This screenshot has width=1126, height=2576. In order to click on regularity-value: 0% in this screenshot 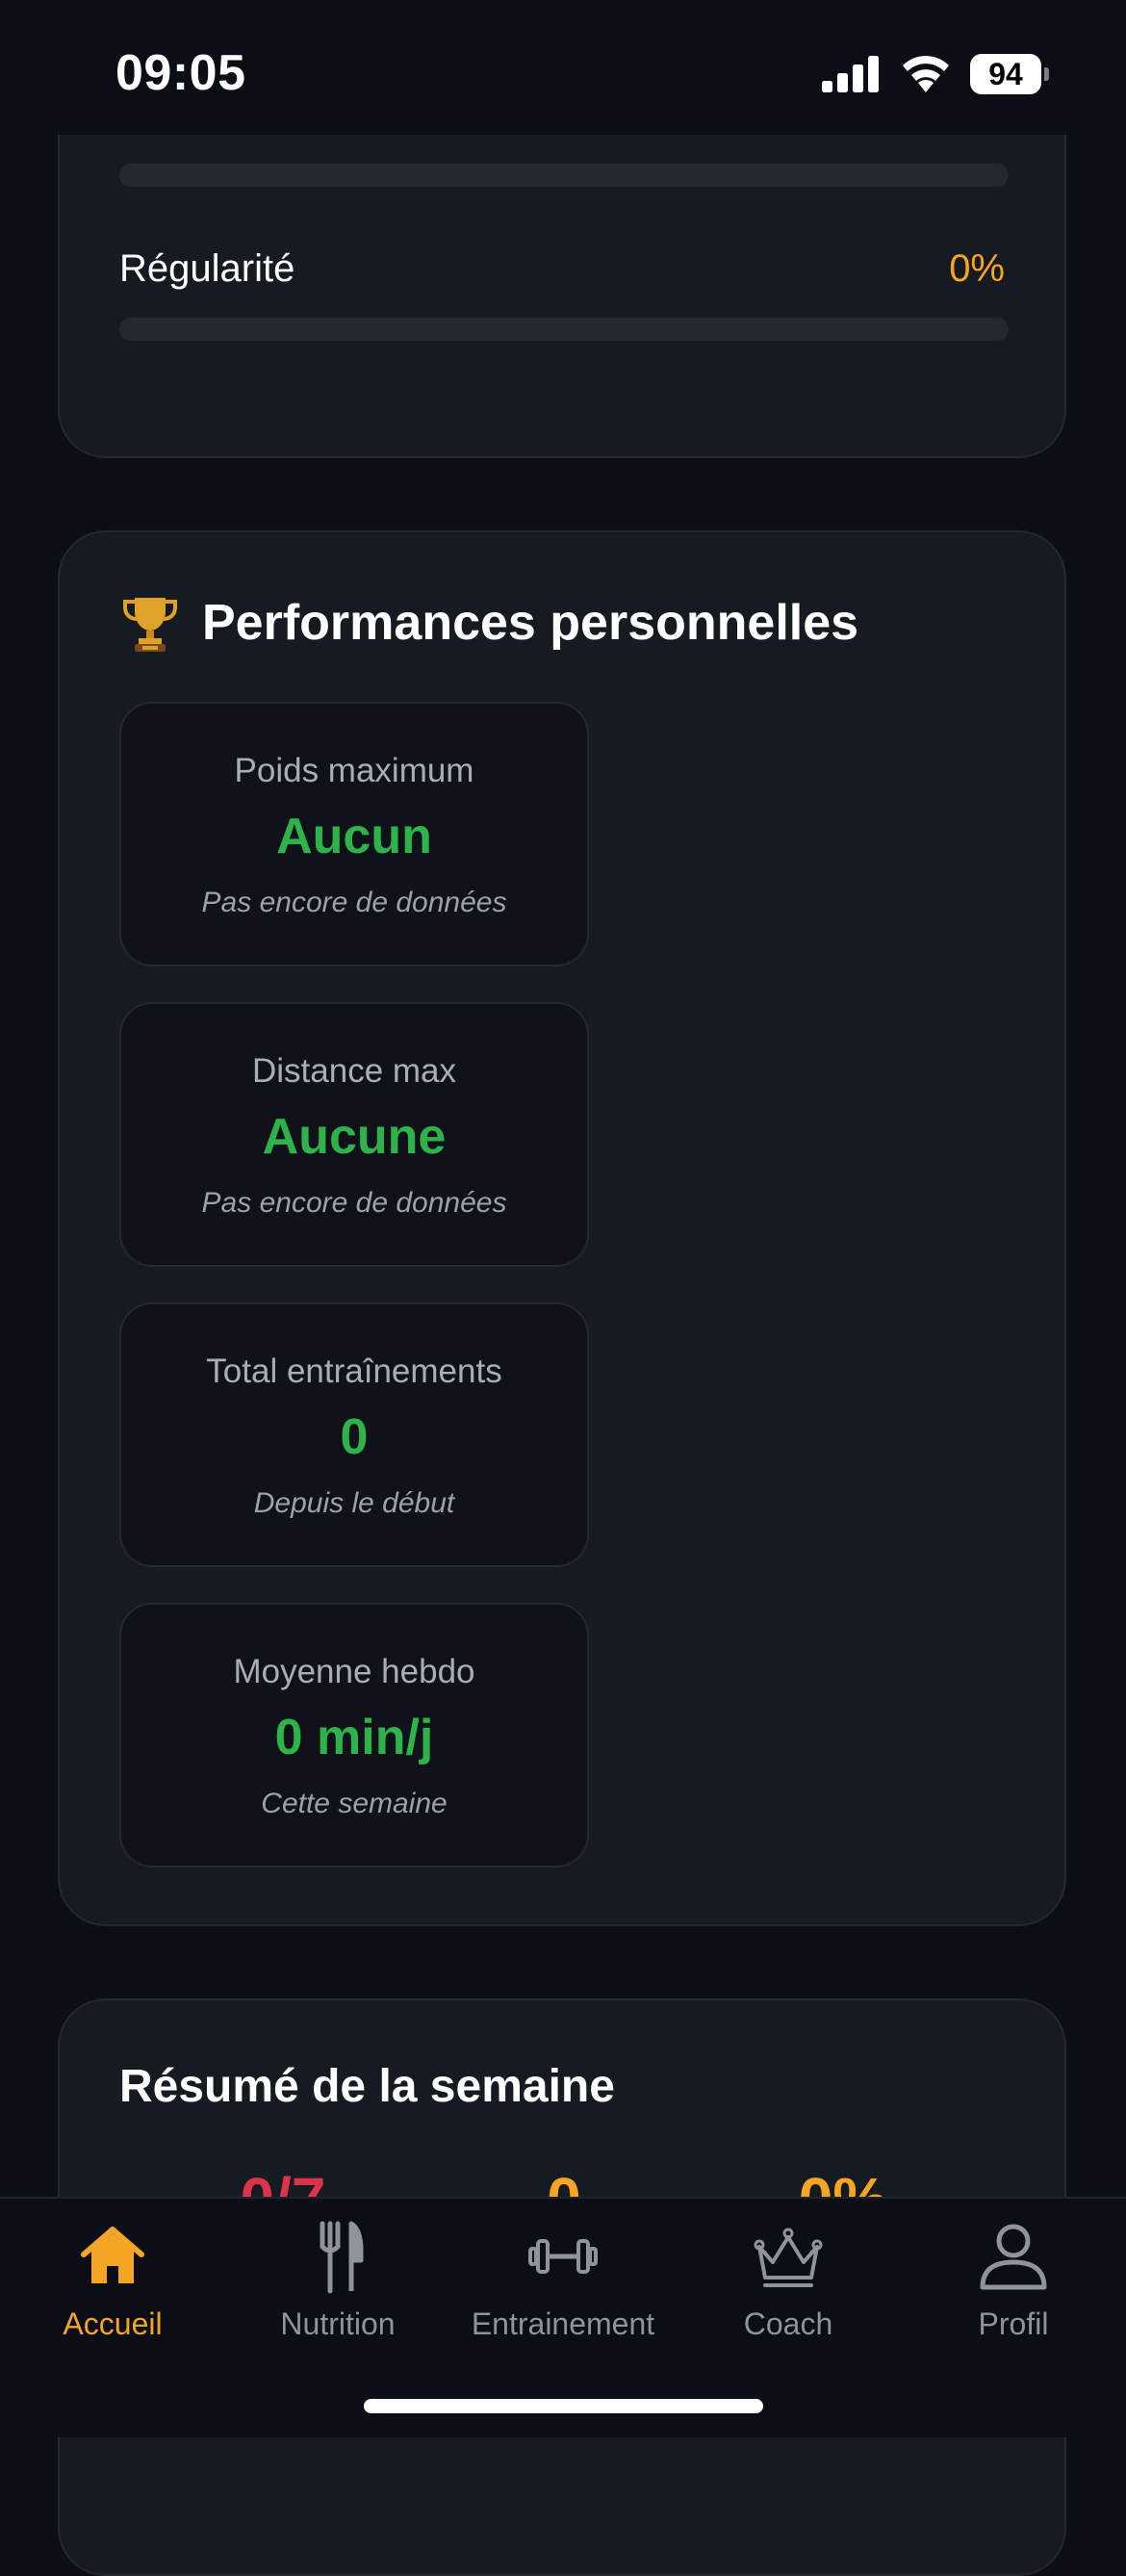, I will do `click(977, 269)`.